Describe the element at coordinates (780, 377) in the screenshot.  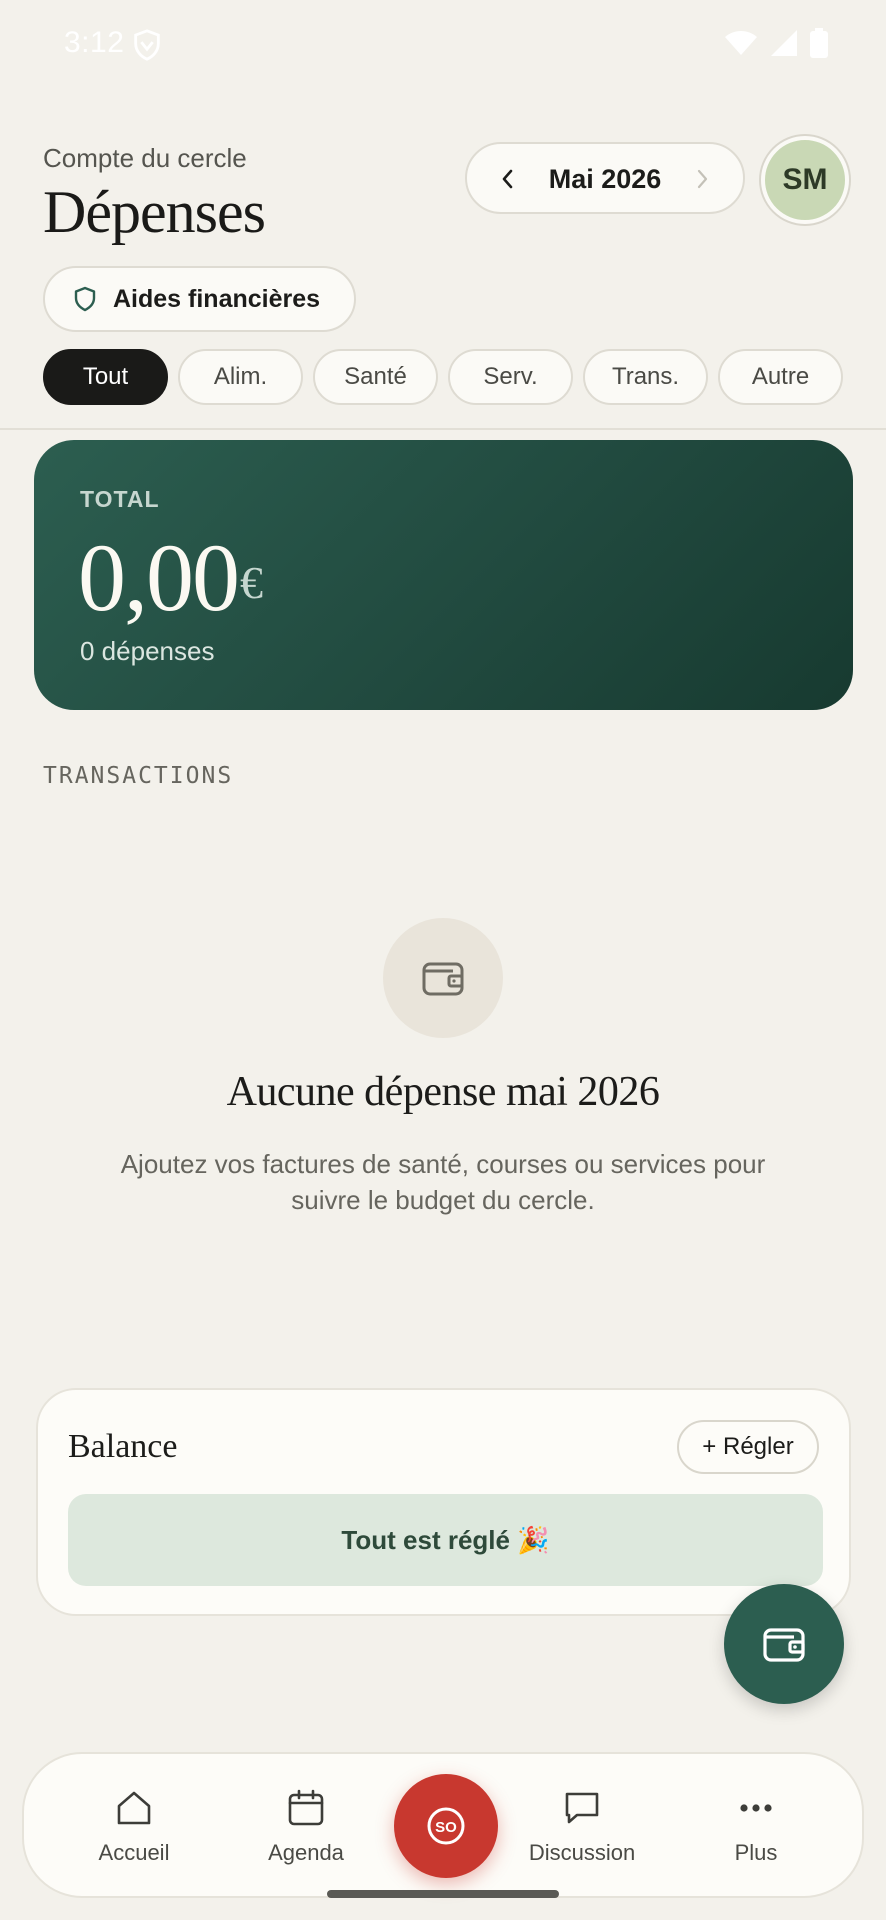
I see `filter-chip-other: Autre` at that location.